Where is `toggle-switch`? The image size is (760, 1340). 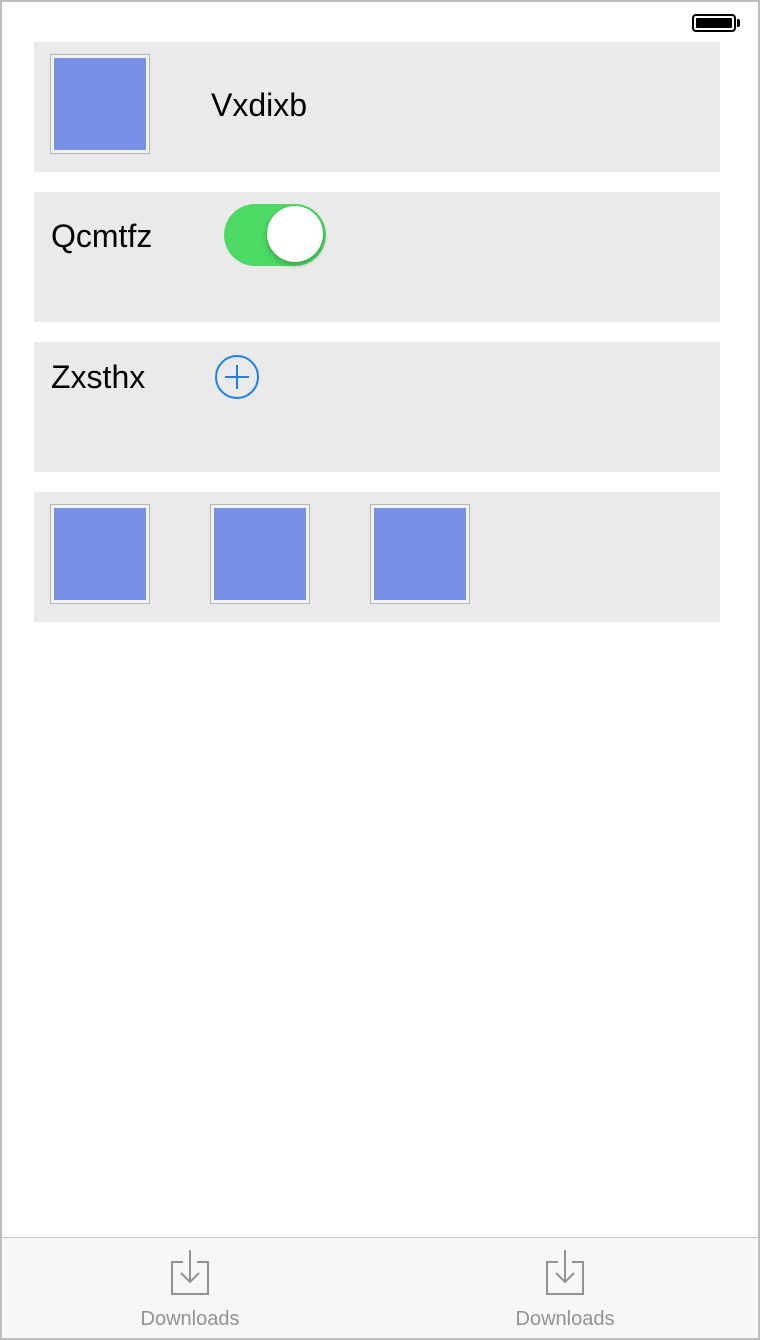 toggle-switch is located at coordinates (275, 235).